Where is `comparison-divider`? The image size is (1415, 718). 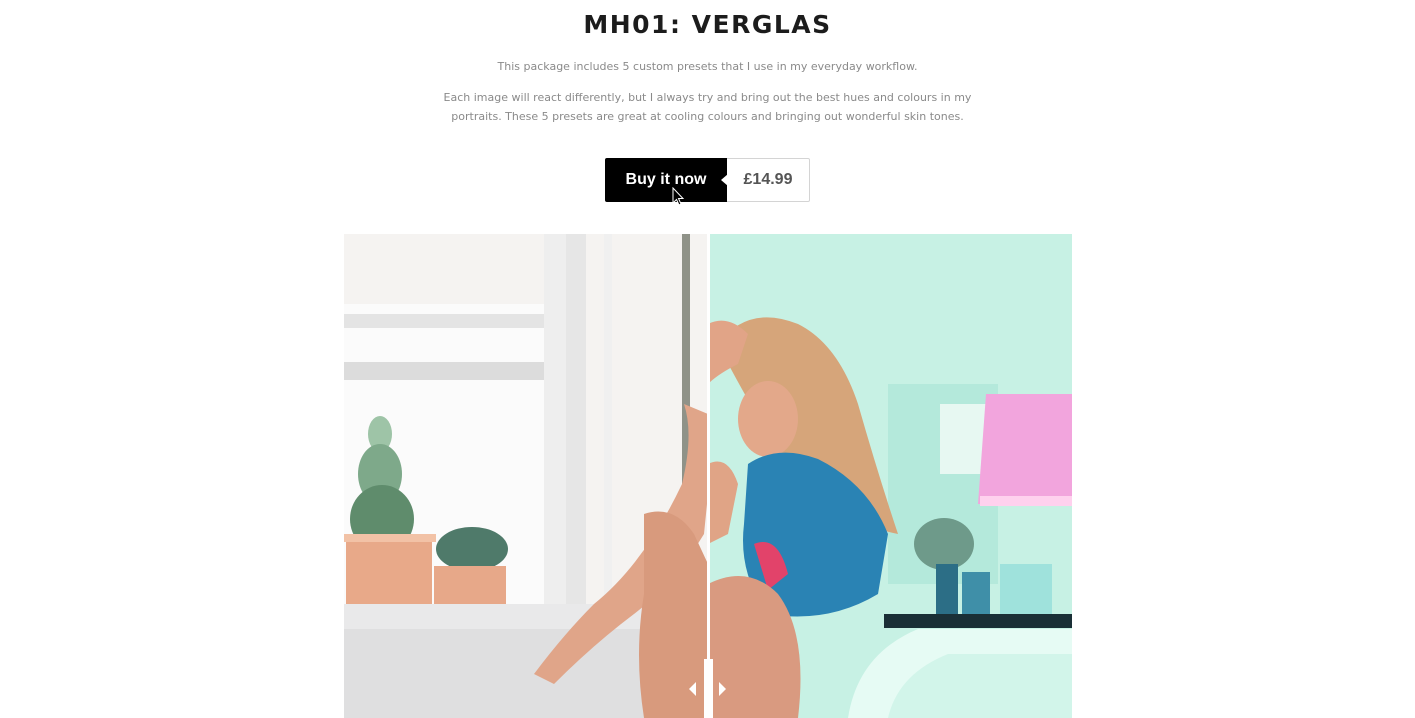 comparison-divider is located at coordinates (708, 476).